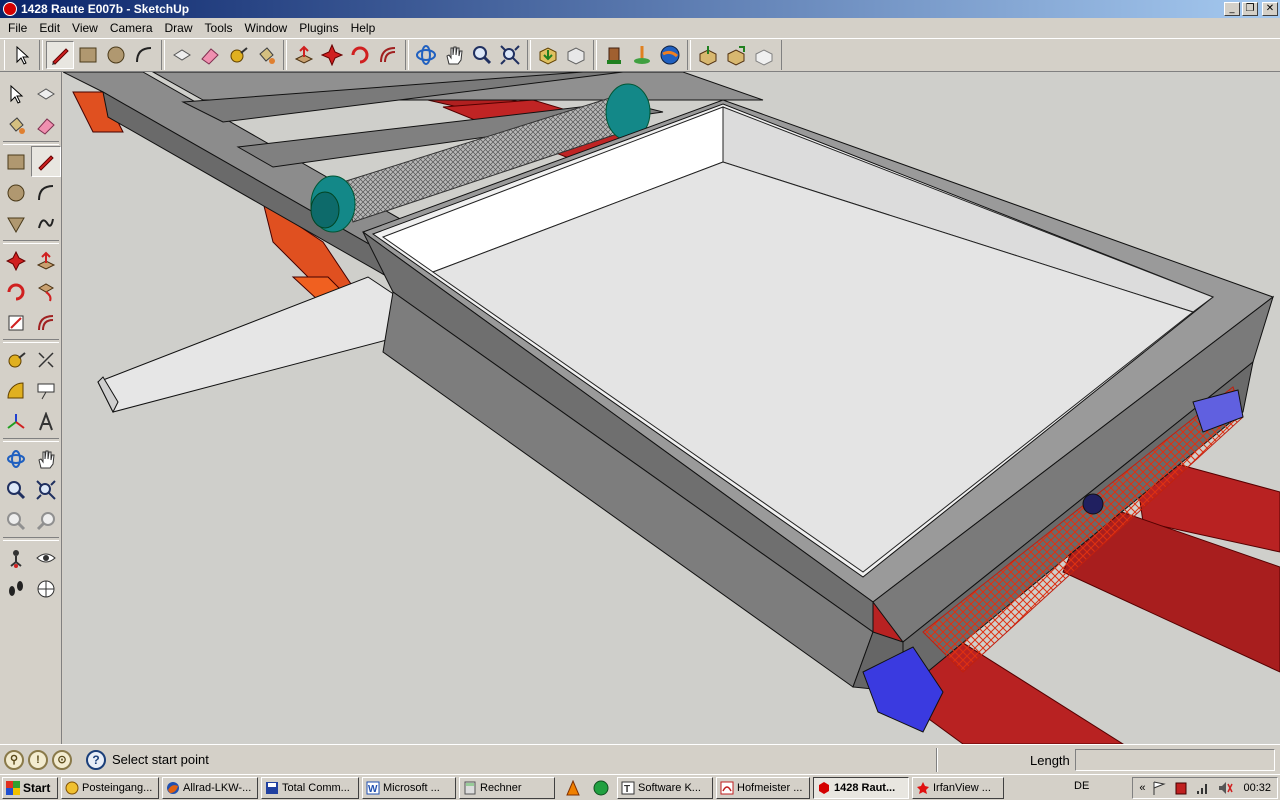 This screenshot has width=1280, height=800. What do you see at coordinates (49, 28) in the screenshot?
I see `menu-edit: Edit` at bounding box center [49, 28].